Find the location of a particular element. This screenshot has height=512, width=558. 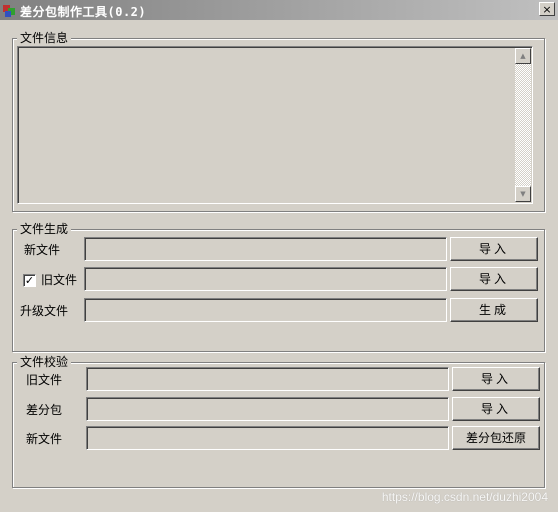

info-group-label: 文件信息 is located at coordinates (44, 38).